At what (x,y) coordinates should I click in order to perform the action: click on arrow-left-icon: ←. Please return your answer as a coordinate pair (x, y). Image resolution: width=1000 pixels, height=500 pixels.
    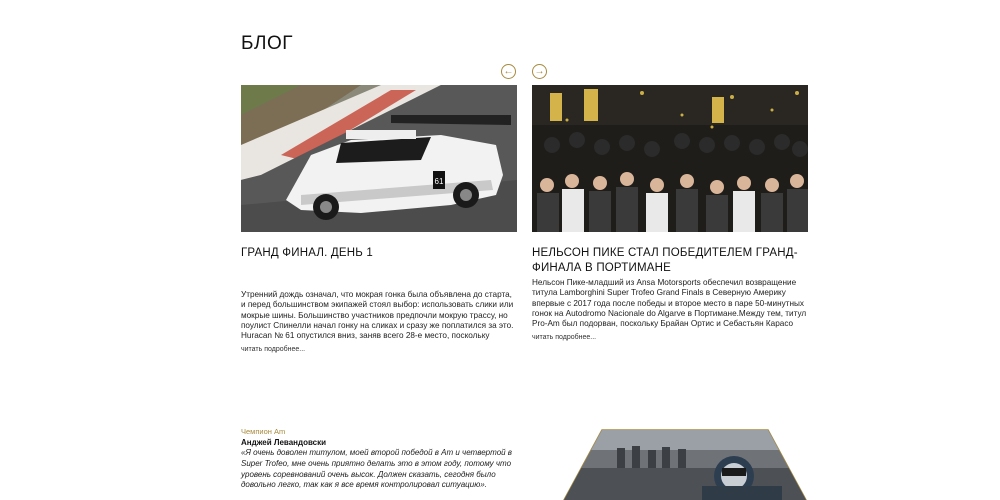
    Looking at the image, I should click on (508, 71).